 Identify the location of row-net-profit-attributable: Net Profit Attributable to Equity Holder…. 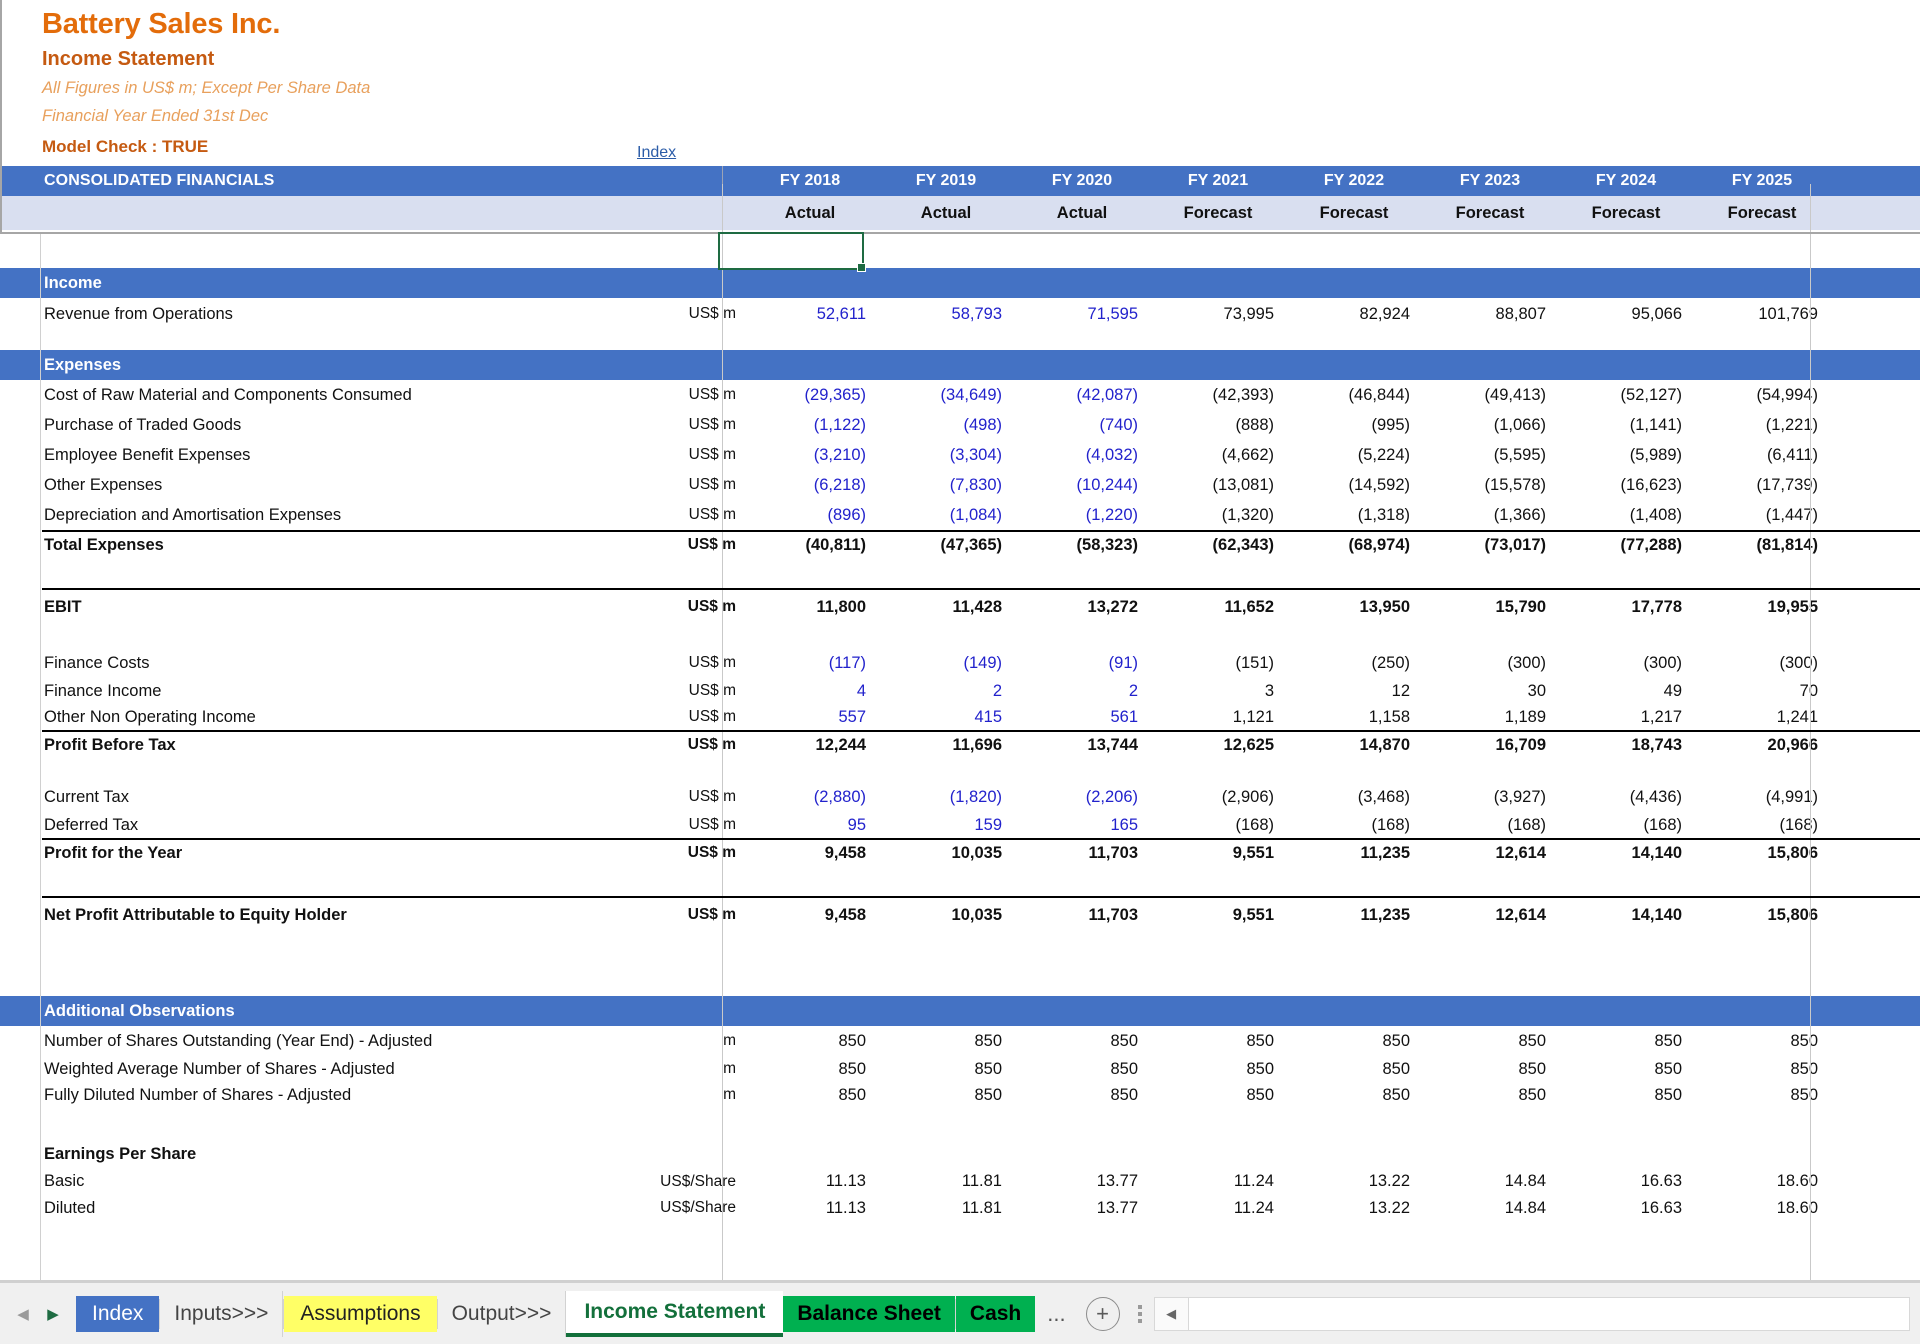
(960, 915).